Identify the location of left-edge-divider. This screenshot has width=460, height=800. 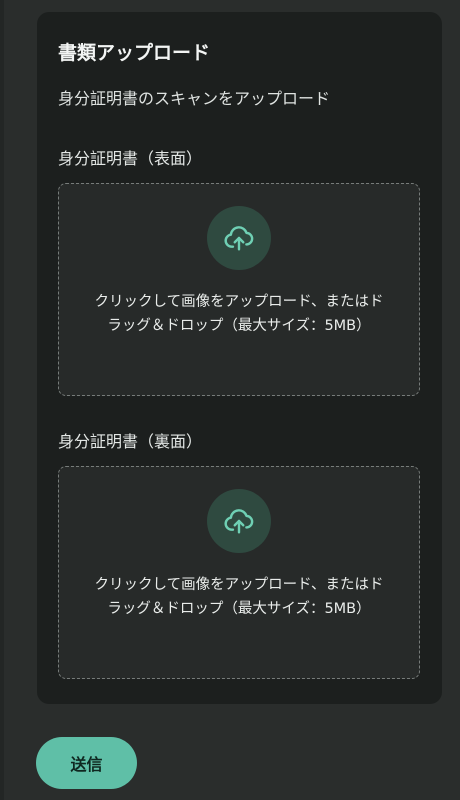
(2, 400).